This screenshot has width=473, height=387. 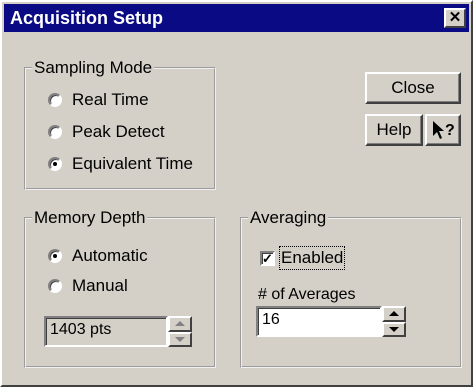 What do you see at coordinates (86, 18) in the screenshot?
I see `dialog-title: Acquisition Setup` at bounding box center [86, 18].